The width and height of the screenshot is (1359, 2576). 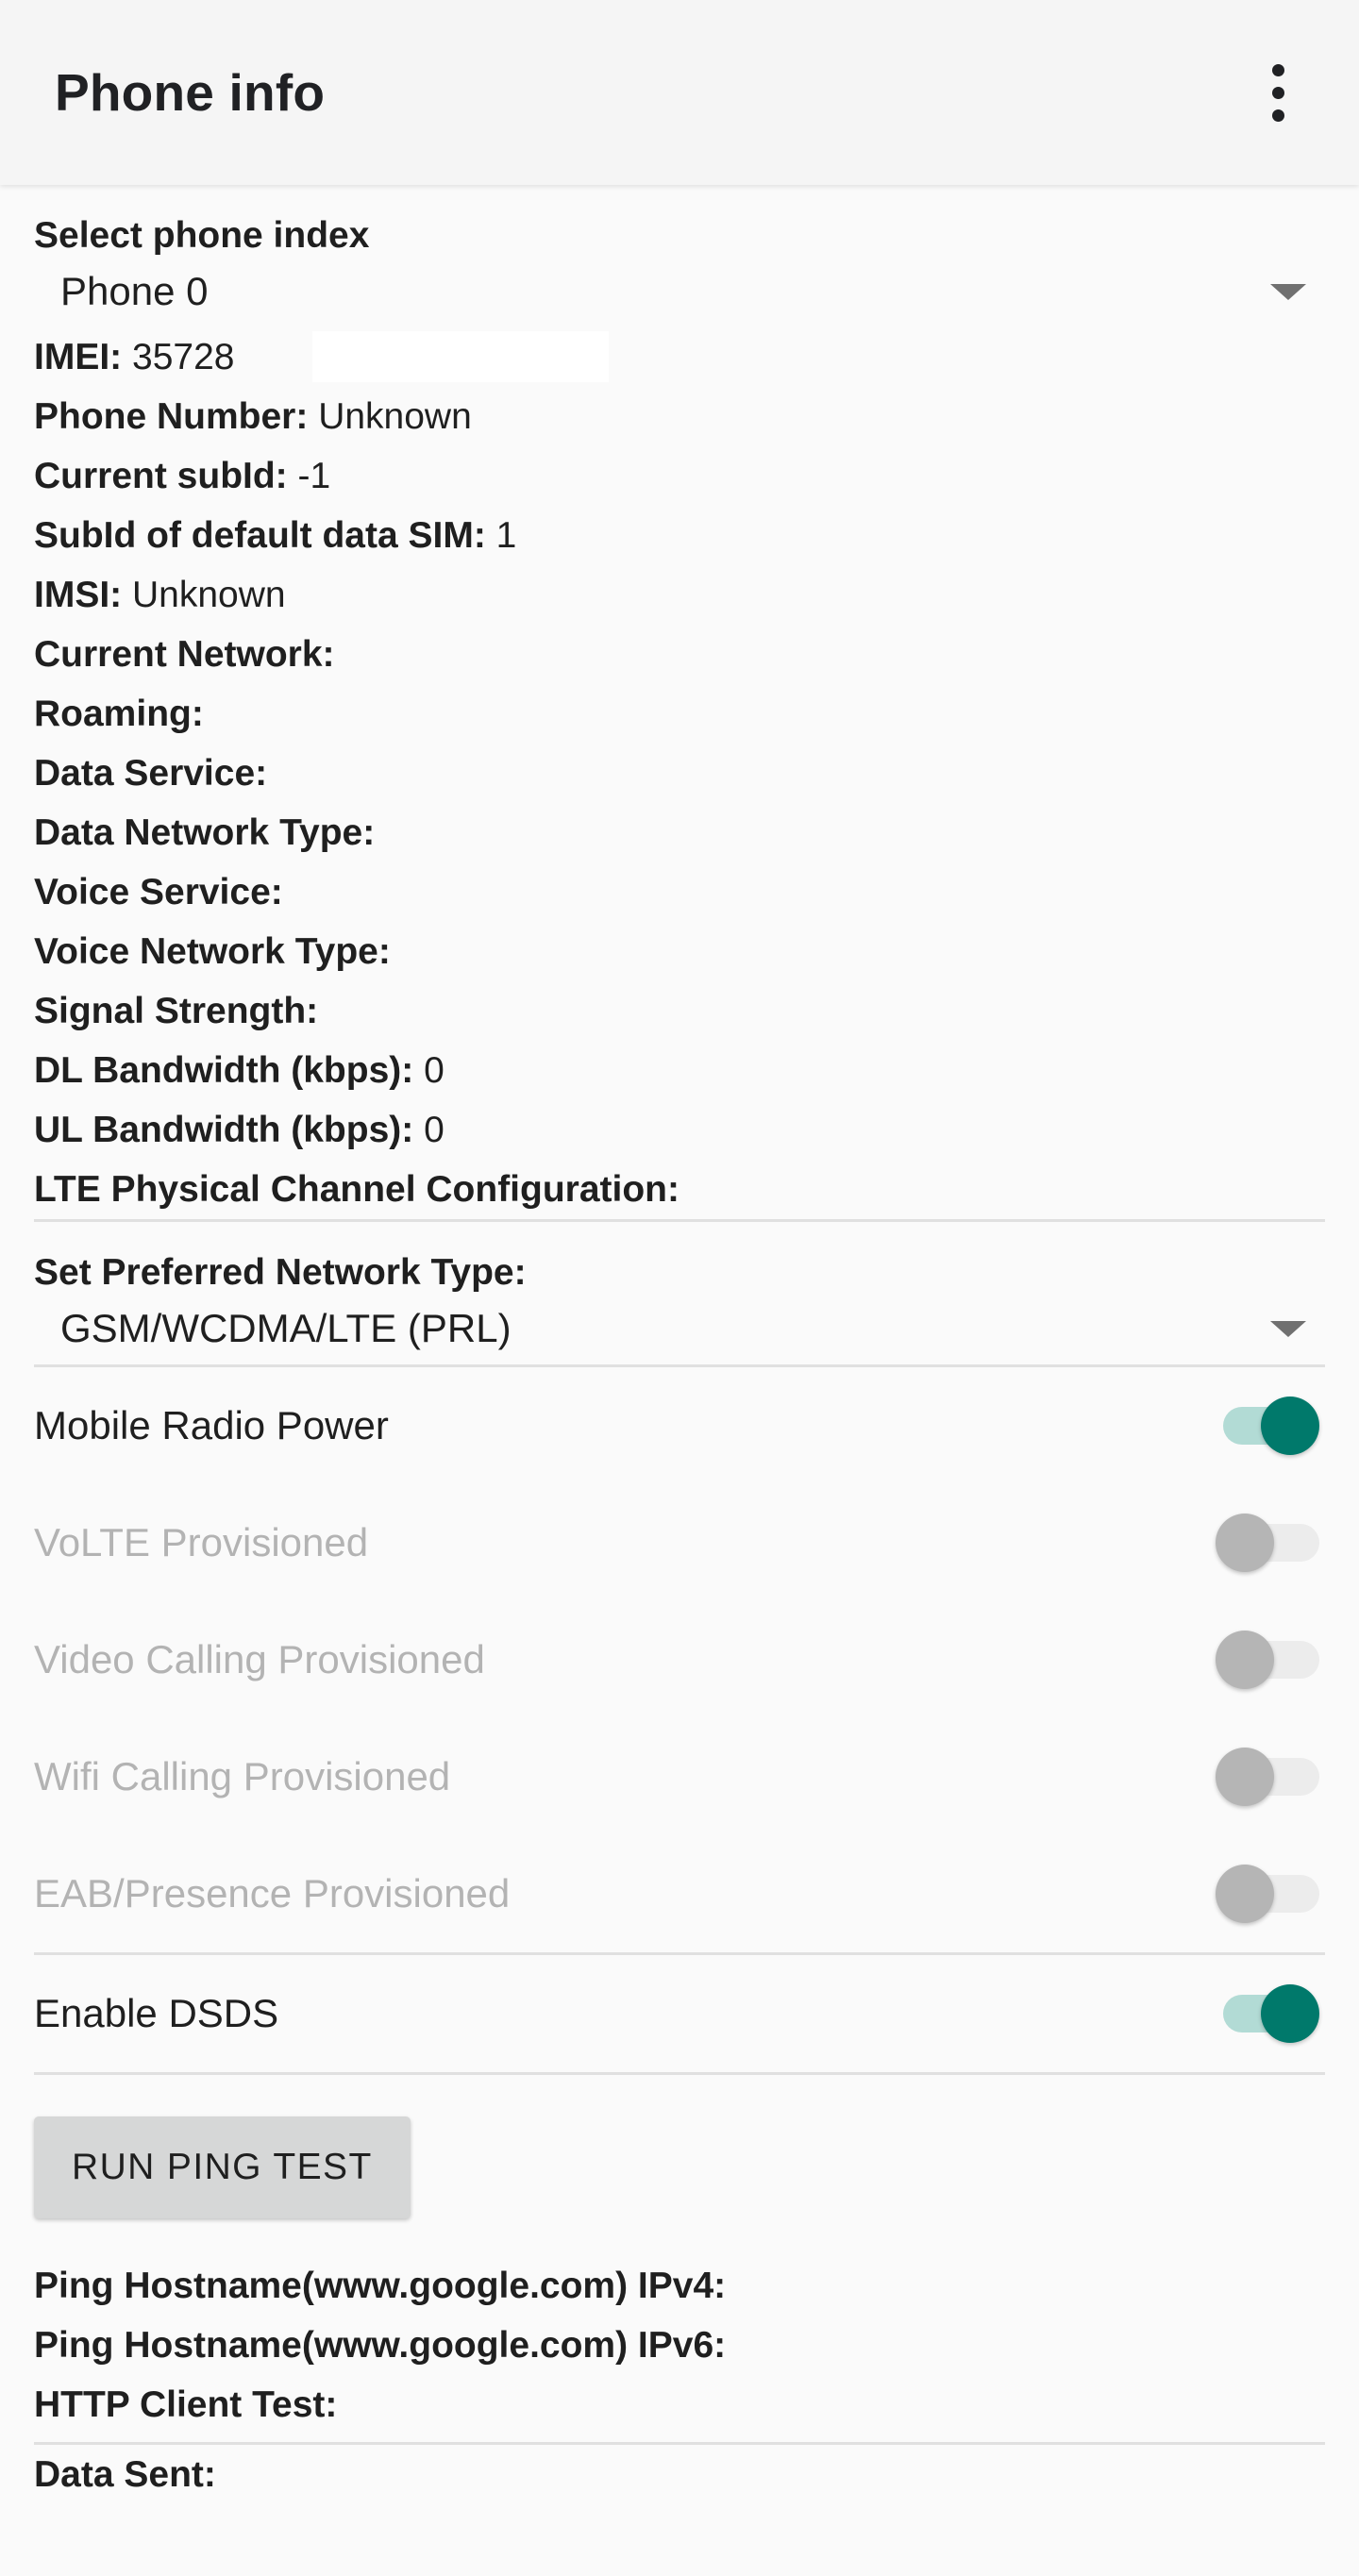 I want to click on info-key: Current subId:, so click(x=166, y=476).